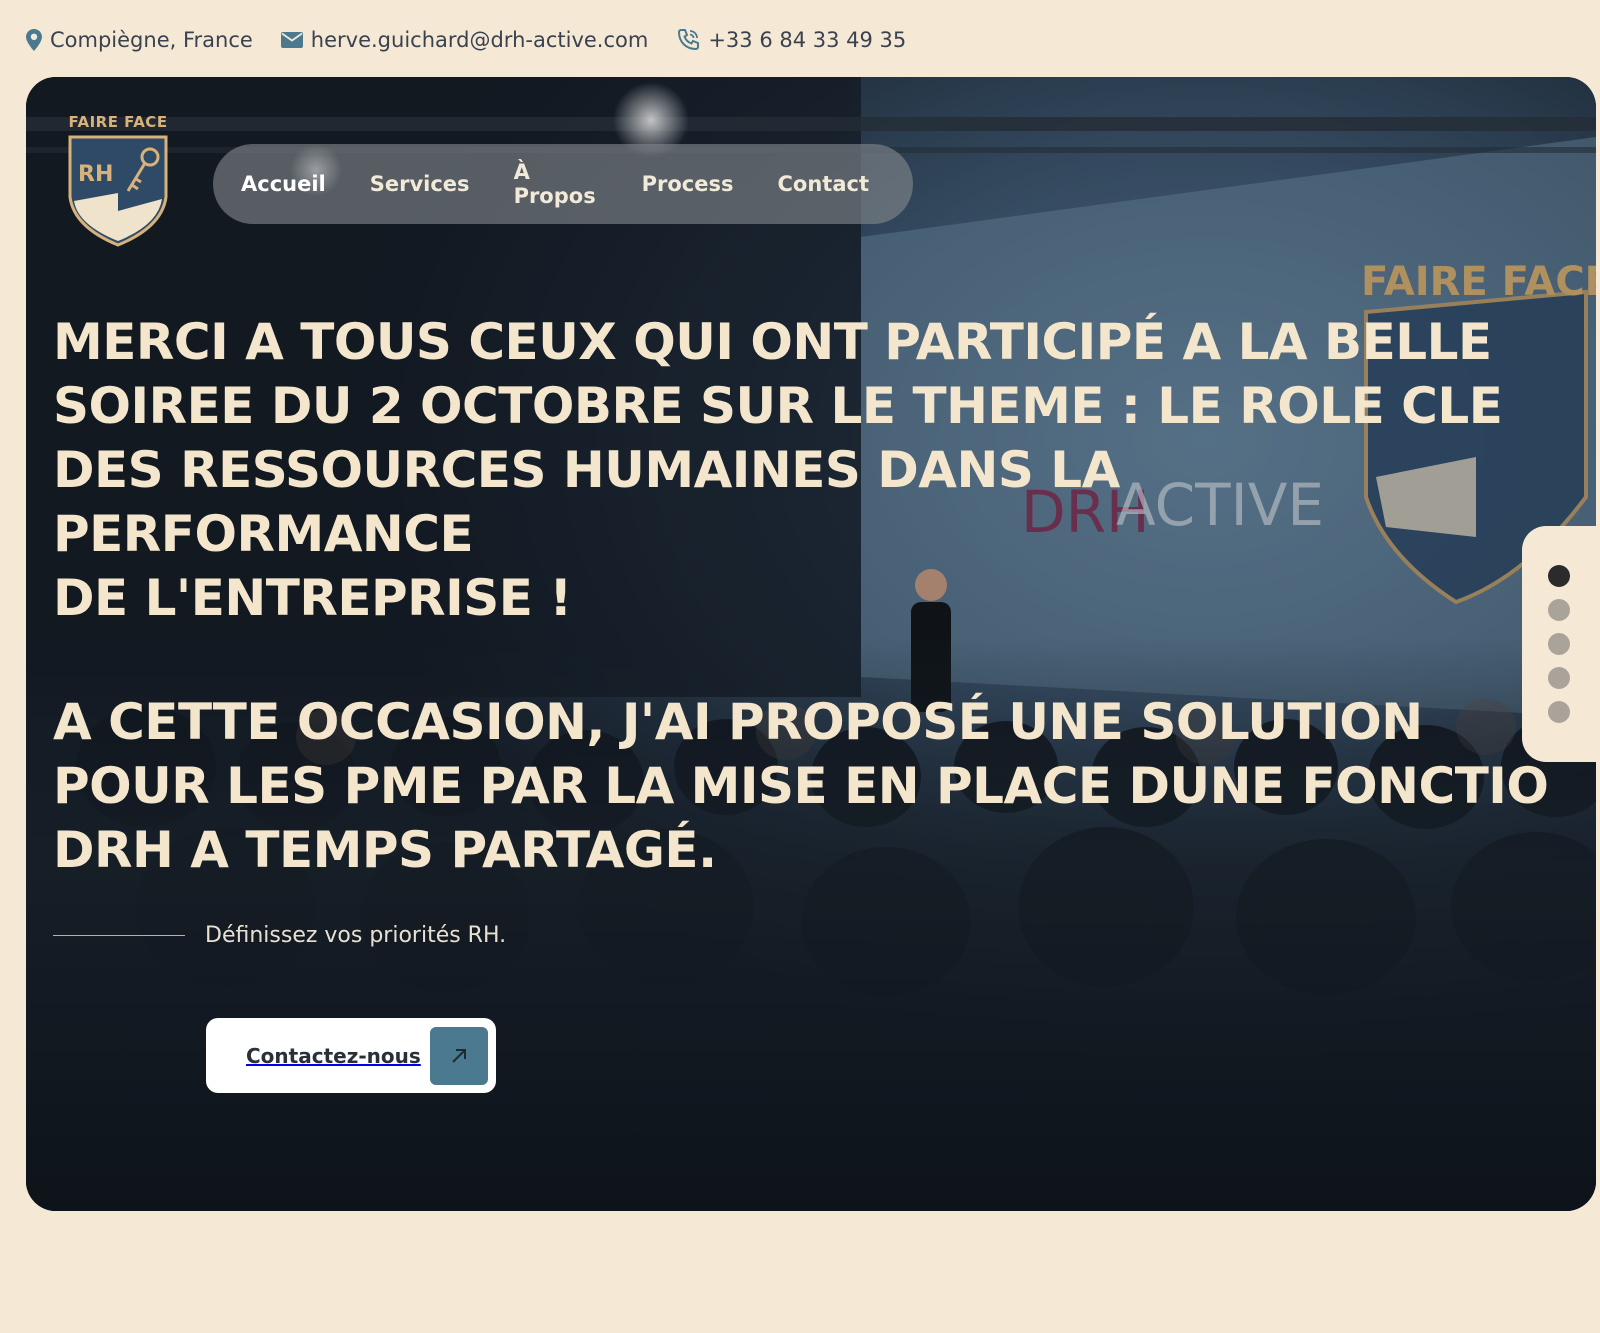 The width and height of the screenshot is (1600, 1333). What do you see at coordinates (333, 1055) in the screenshot?
I see `cta-label: Contactez-nous` at bounding box center [333, 1055].